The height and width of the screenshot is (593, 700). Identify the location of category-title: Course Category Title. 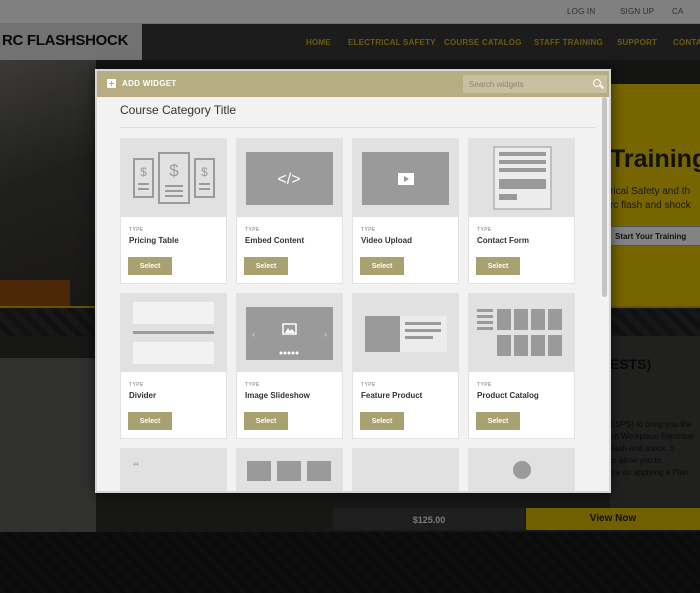
(178, 110).